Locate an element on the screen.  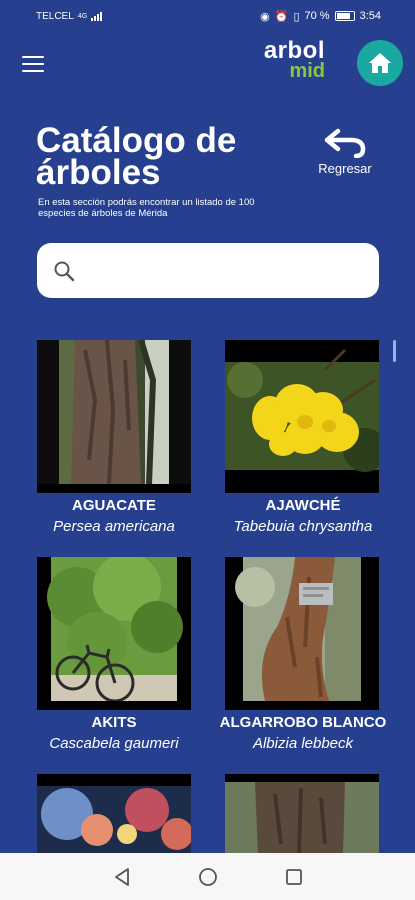
back-label: Regresar is located at coordinates (345, 168).